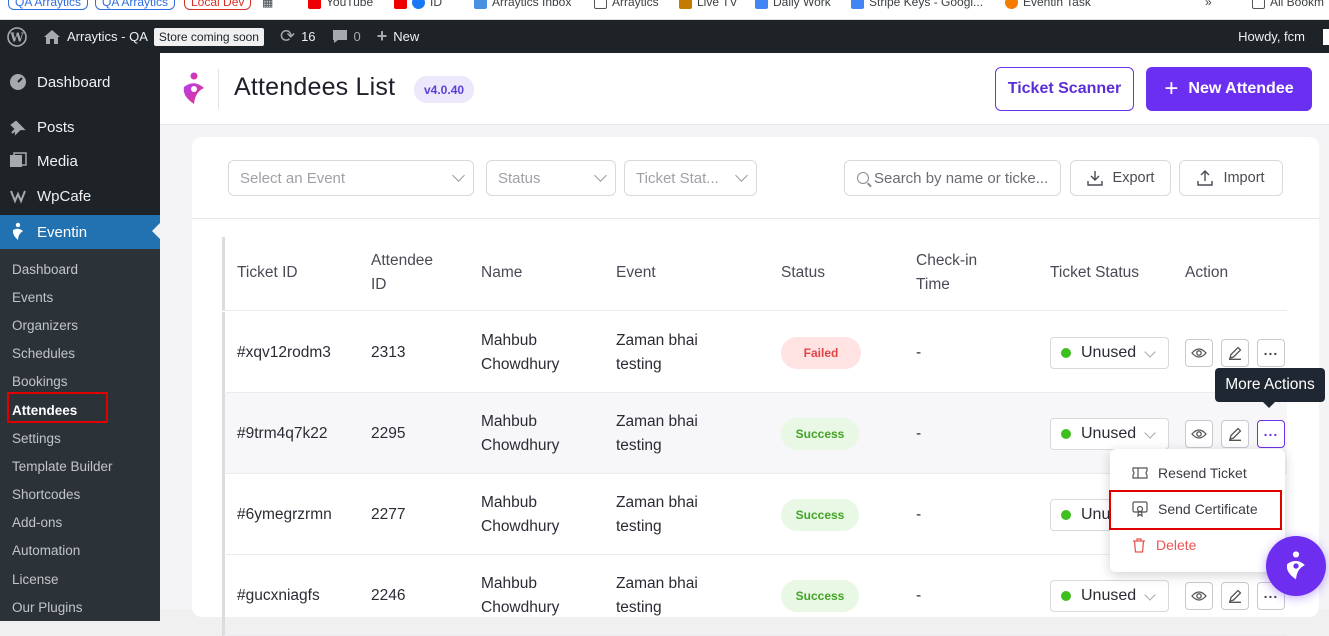 Image resolution: width=1329 pixels, height=636 pixels. What do you see at coordinates (398, 36) in the screenshot?
I see `new-content-link: + New` at bounding box center [398, 36].